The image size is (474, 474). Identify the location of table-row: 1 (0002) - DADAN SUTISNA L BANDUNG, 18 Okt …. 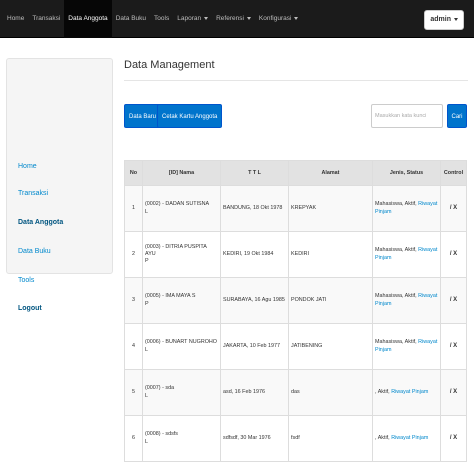
(295, 208).